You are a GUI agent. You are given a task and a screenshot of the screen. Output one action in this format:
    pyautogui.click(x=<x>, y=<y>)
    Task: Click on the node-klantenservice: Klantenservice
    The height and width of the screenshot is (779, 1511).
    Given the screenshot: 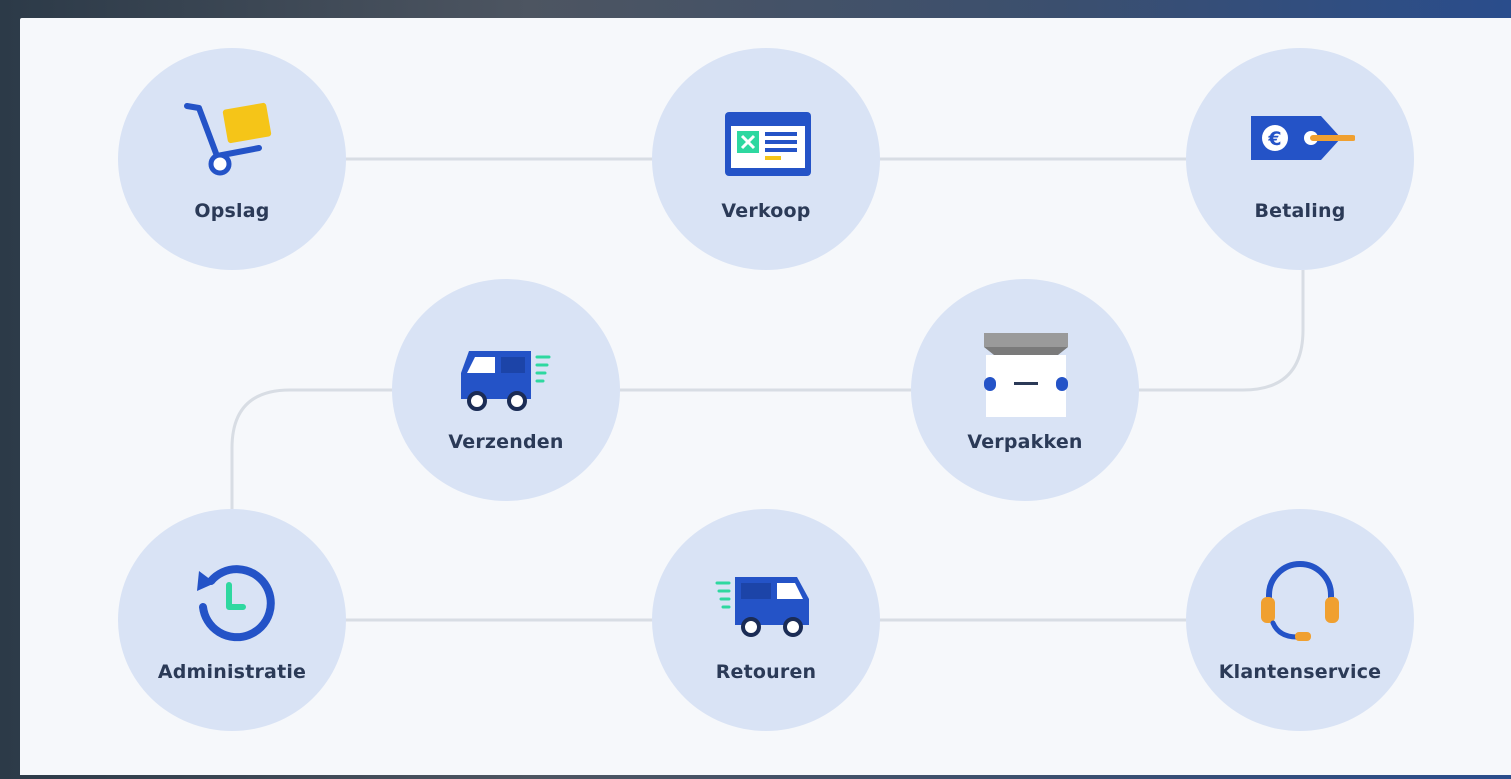 What is the action you would take?
    pyautogui.click(x=1300, y=620)
    